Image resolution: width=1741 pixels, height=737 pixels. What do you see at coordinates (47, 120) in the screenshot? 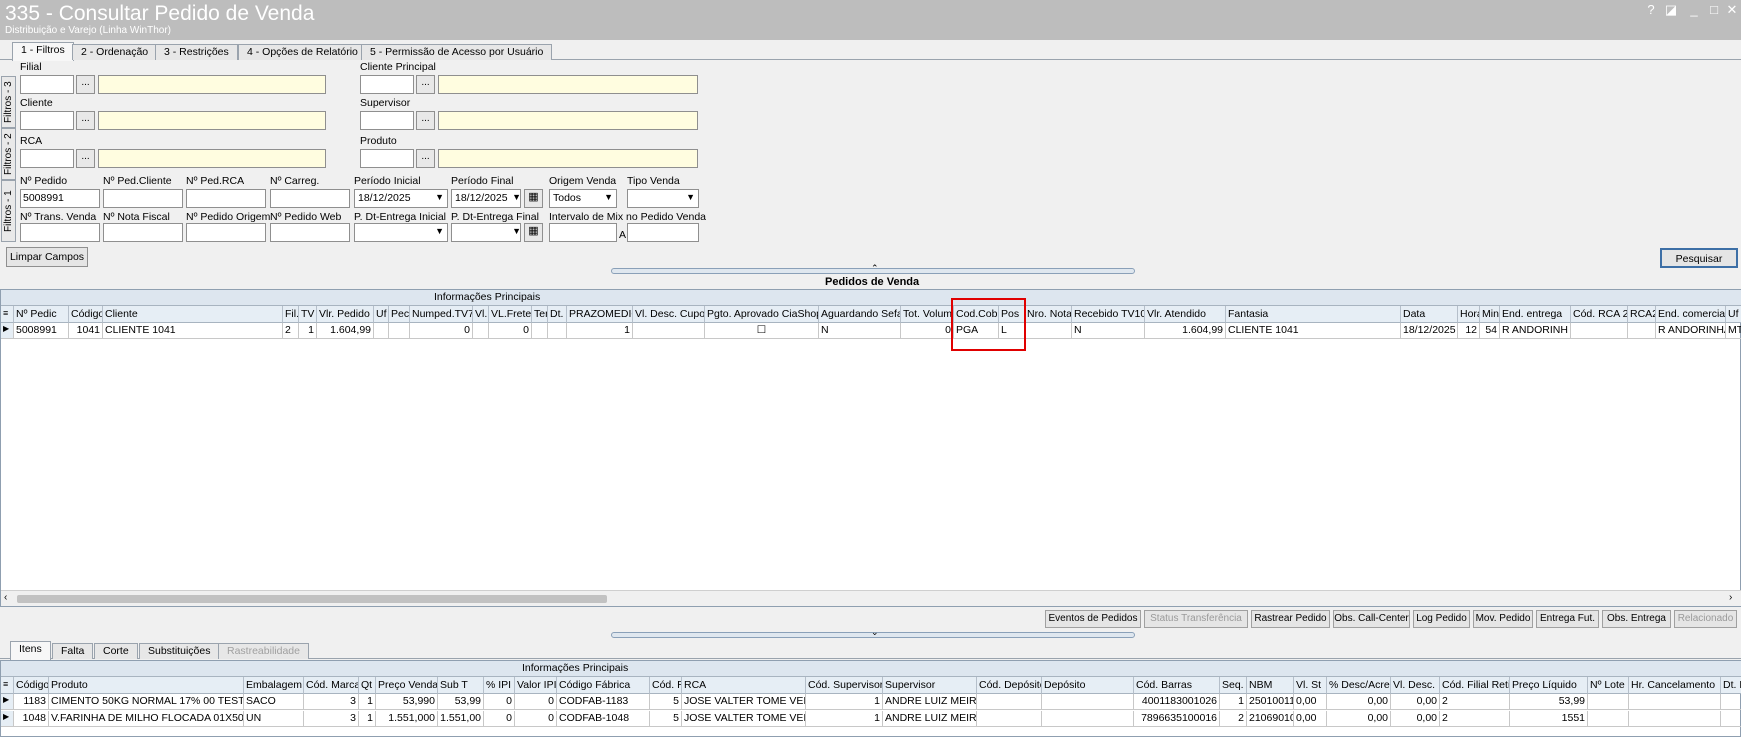
I see `cliente-code-input` at bounding box center [47, 120].